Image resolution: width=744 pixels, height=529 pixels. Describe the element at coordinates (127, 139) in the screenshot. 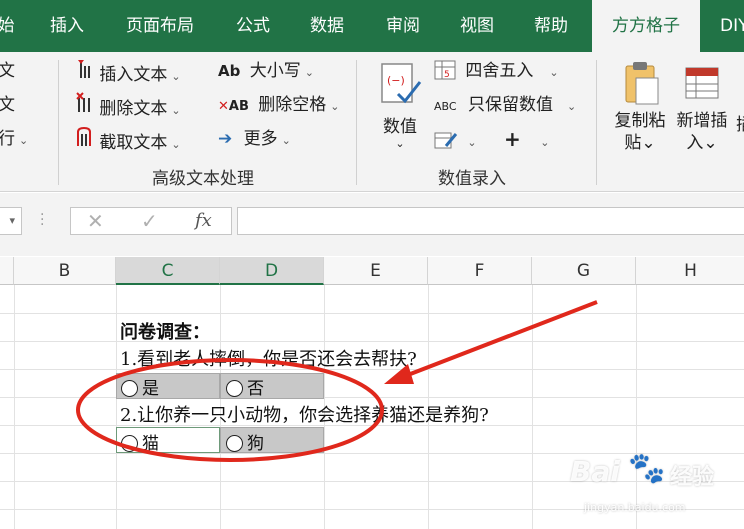

I see `extract-text-button: 截取文本 ⌄` at that location.